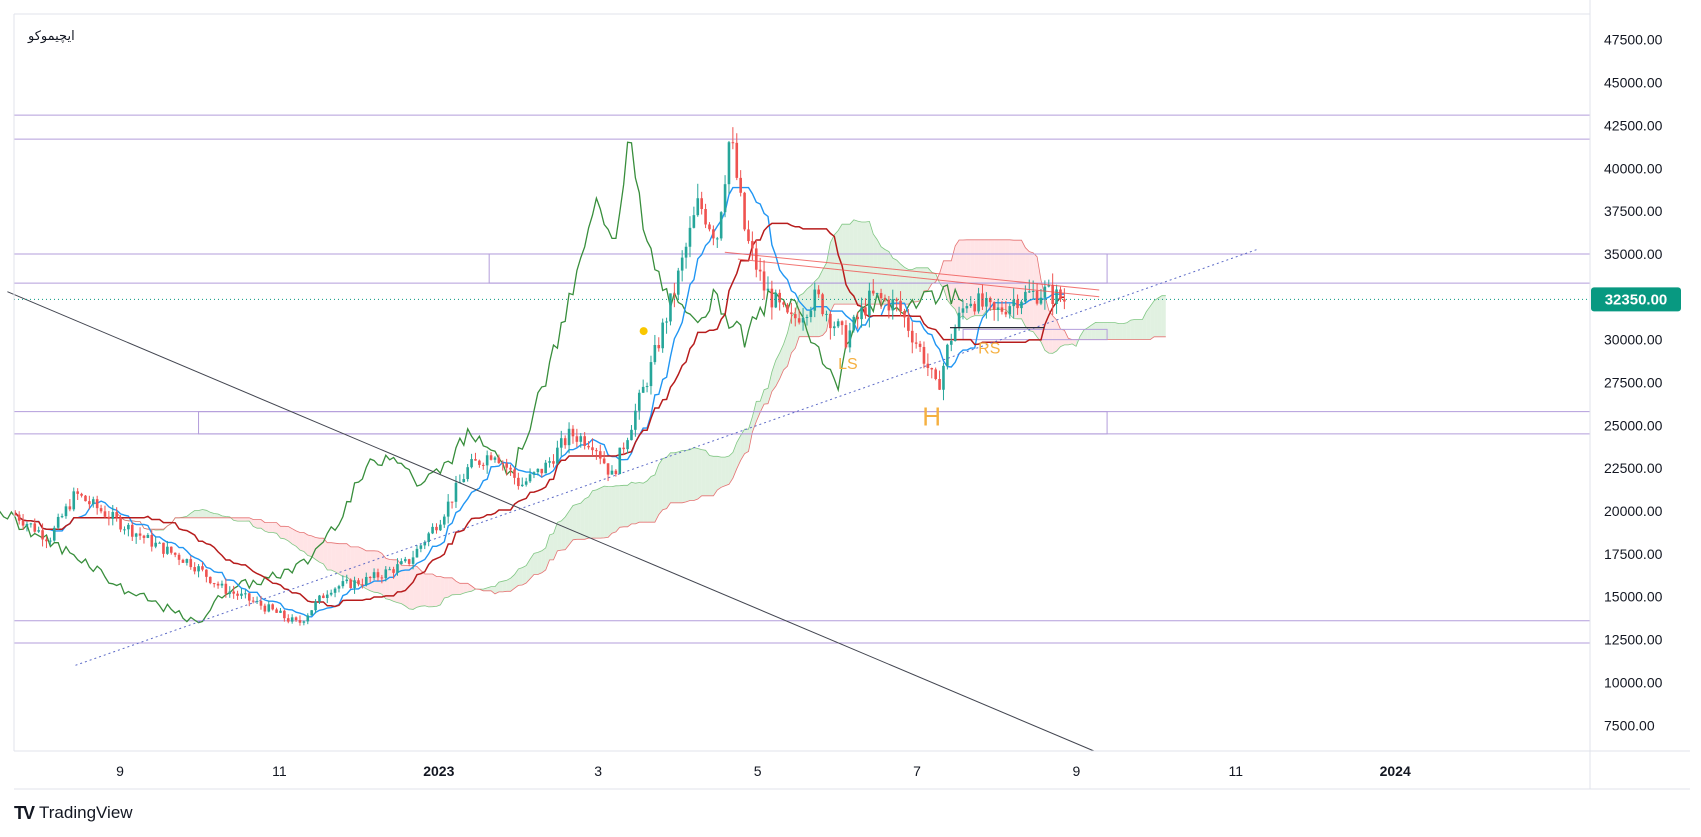  I want to click on time-tick-label: 9, so click(120, 771).